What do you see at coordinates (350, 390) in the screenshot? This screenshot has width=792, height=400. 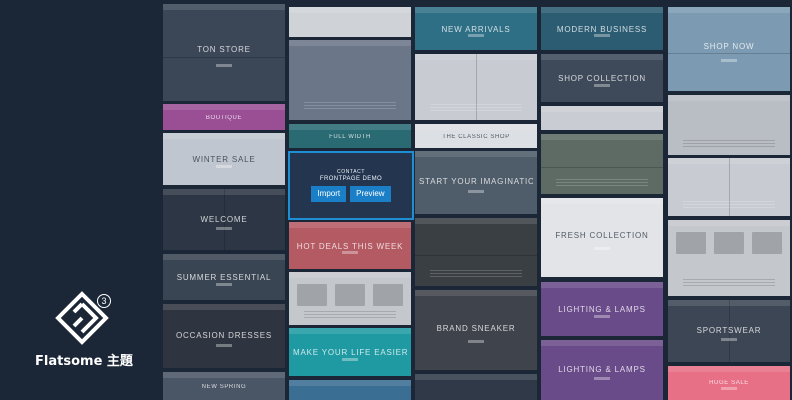 I see `demo-tile-bottom-blue` at bounding box center [350, 390].